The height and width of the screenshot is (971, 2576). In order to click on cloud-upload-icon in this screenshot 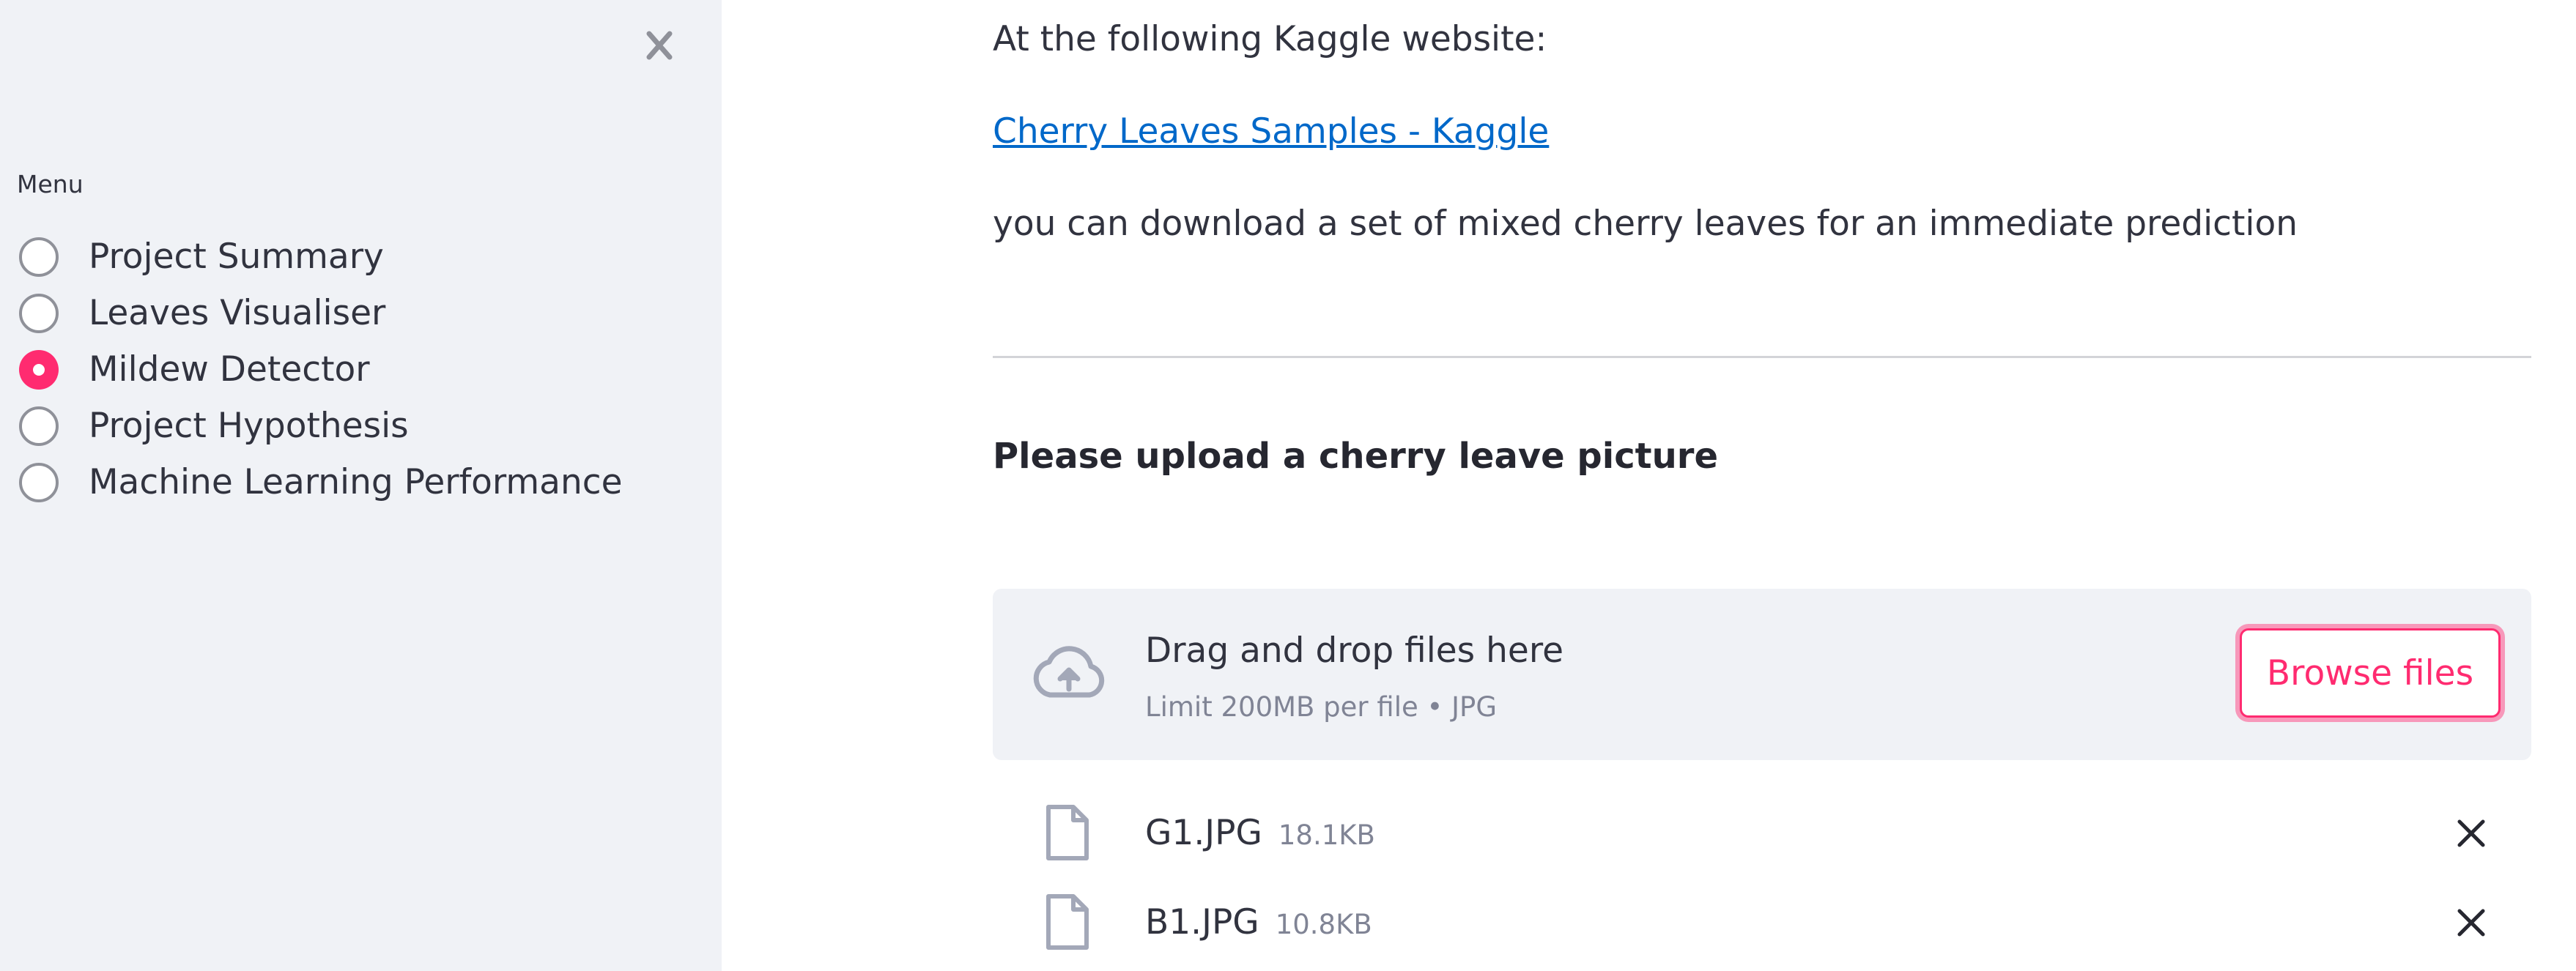, I will do `click(1069, 672)`.